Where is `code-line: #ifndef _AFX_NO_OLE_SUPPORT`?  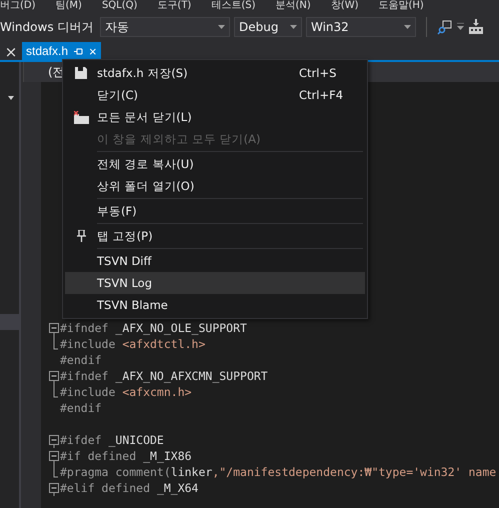 code-line: #ifndef _AFX_NO_OLE_SUPPORT is located at coordinates (153, 328).